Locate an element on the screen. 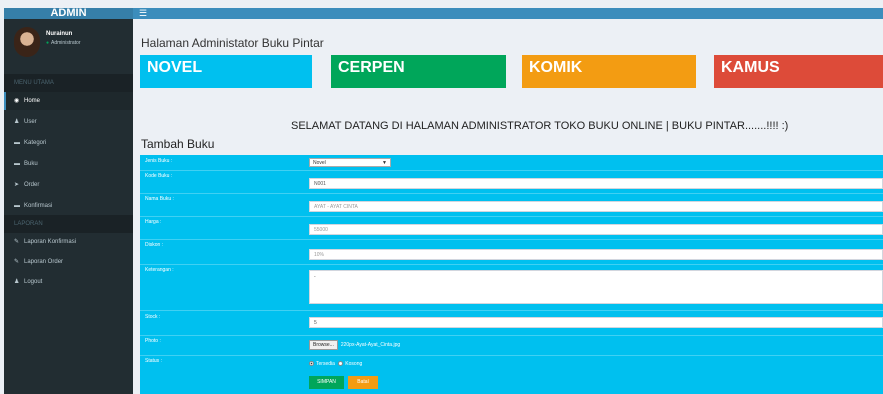 This screenshot has height=394, width=883. harga-label: Harga : is located at coordinates (153, 222).